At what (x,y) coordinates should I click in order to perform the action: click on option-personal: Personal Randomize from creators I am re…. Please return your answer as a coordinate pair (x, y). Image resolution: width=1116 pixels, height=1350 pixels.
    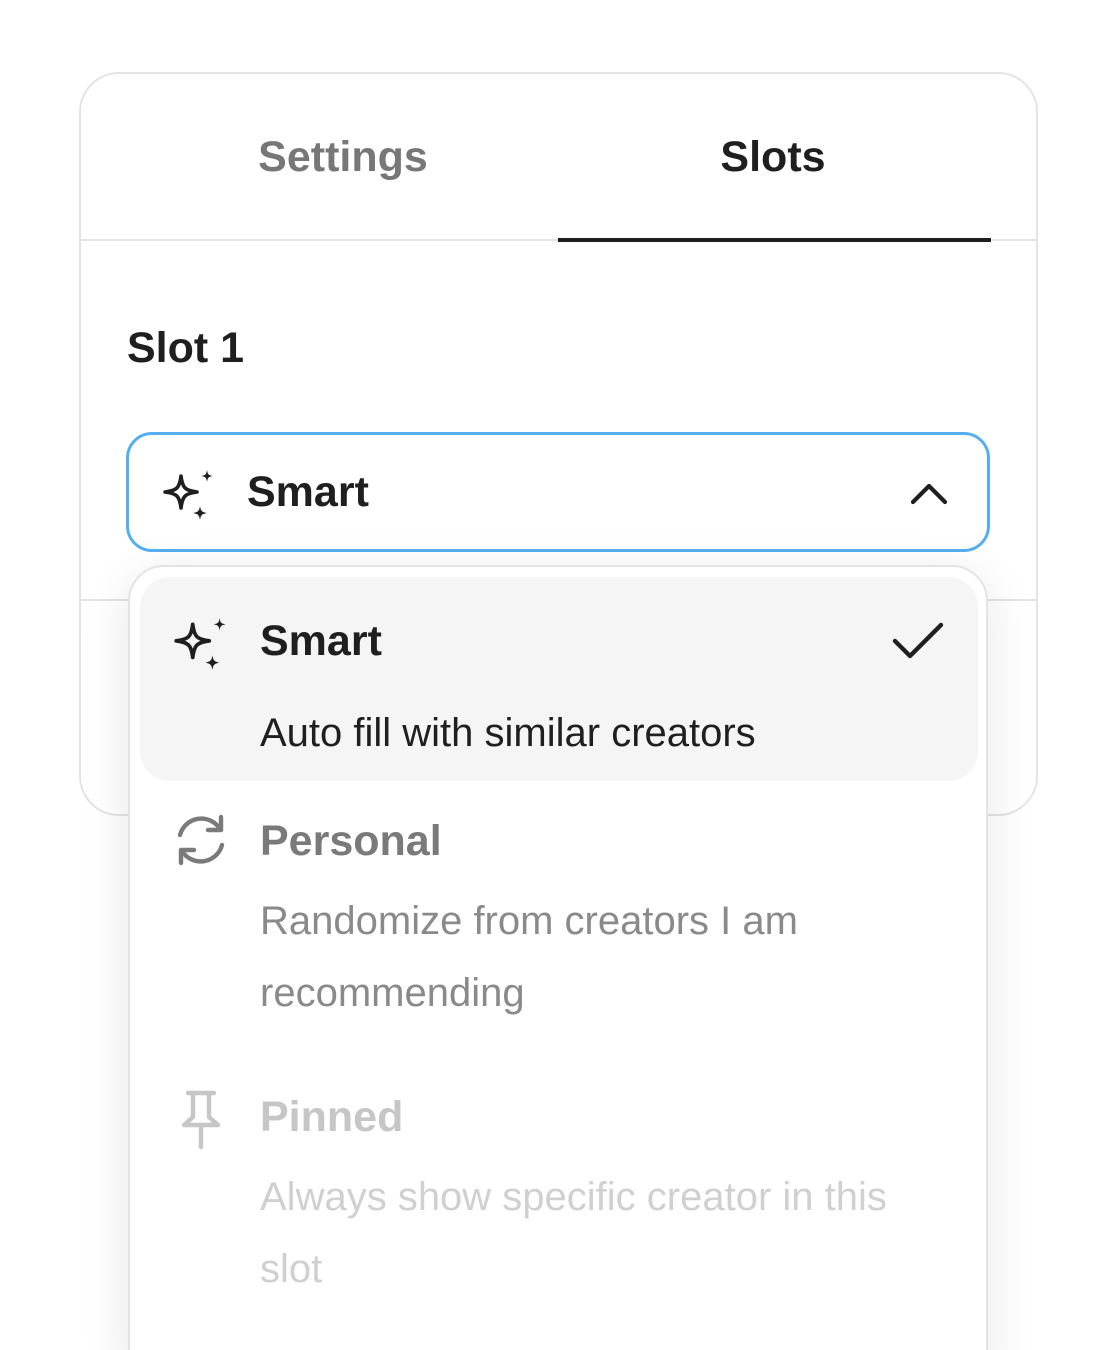
    Looking at the image, I should click on (559, 923).